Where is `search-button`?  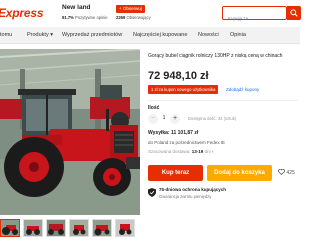 search-button is located at coordinates (294, 13).